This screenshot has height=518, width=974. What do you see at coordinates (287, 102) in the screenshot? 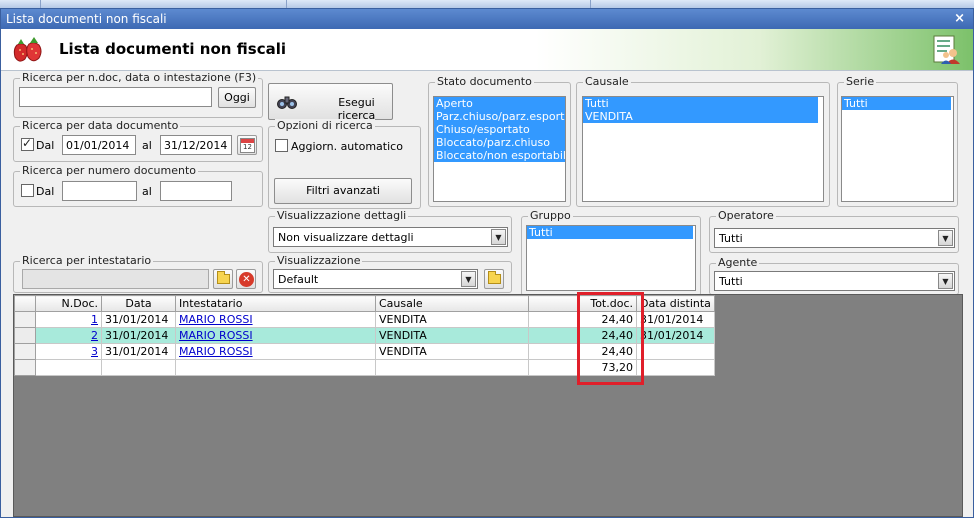
I see `binoculars-icon` at bounding box center [287, 102].